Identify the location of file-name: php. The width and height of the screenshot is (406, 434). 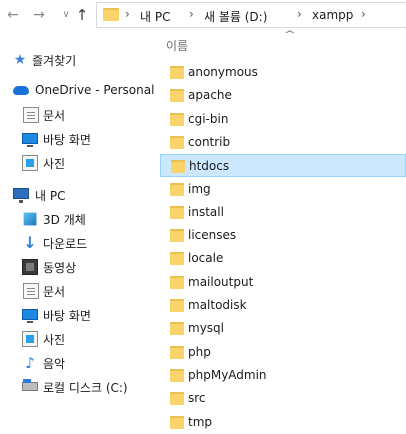
(199, 352).